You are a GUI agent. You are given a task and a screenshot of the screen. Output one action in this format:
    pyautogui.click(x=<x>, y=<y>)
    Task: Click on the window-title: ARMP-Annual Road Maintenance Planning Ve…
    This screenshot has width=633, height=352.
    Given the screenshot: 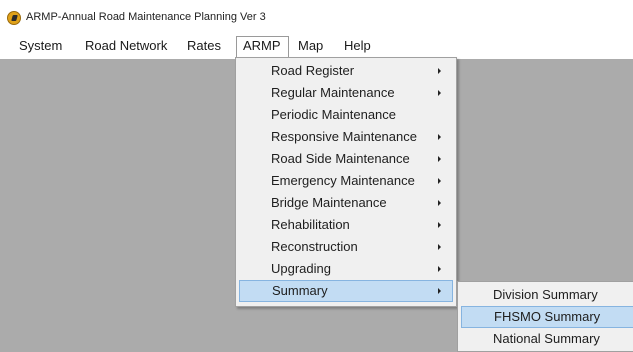 What is the action you would take?
    pyautogui.click(x=146, y=17)
    